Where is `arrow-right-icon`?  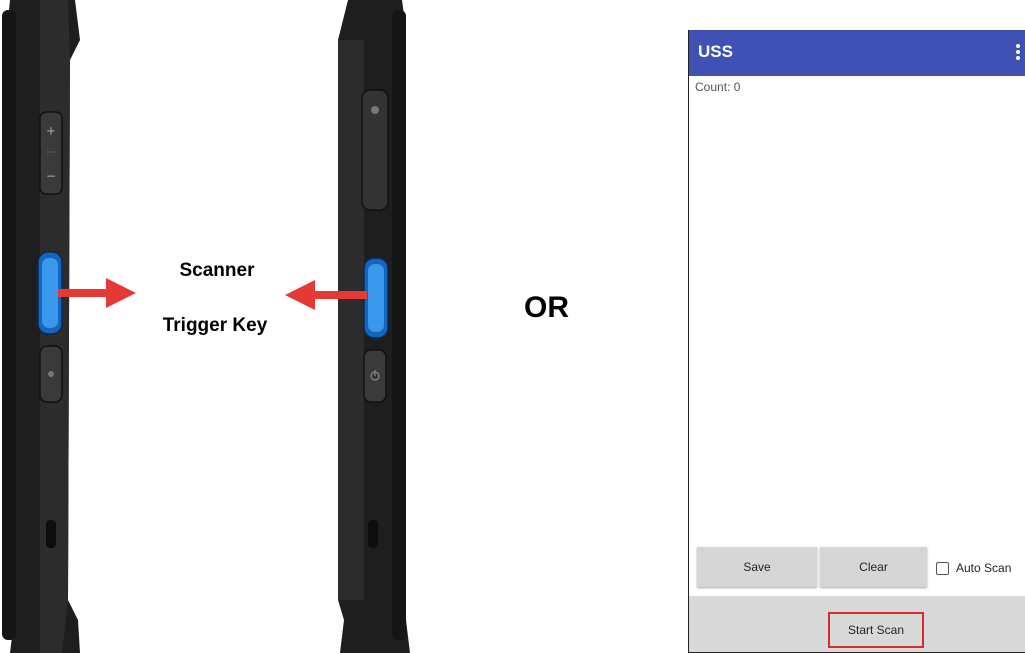
arrow-right-icon is located at coordinates (97, 293).